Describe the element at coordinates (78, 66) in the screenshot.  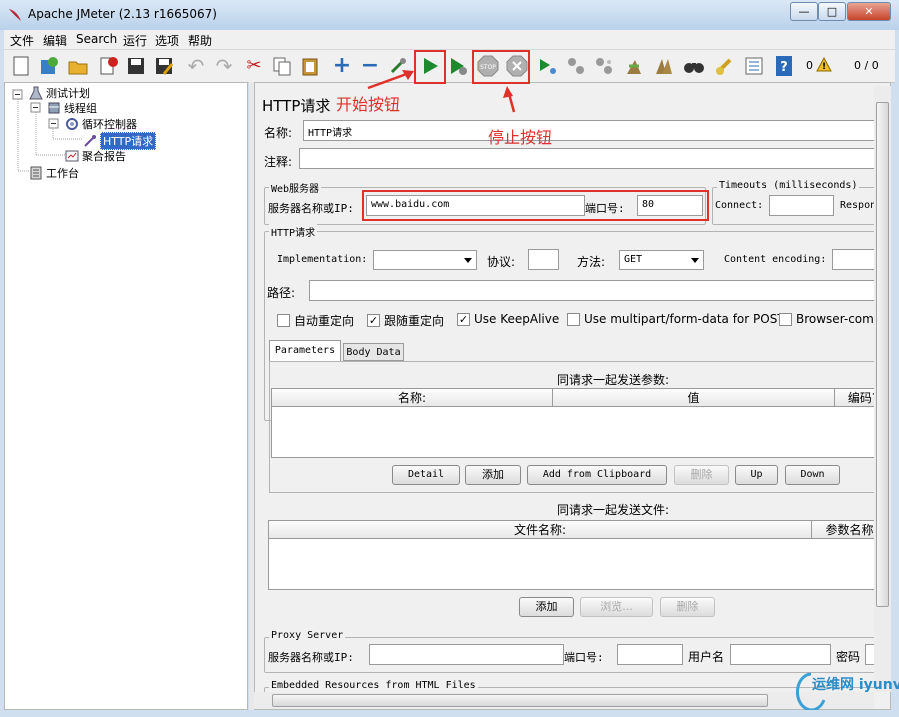
I see `open-icon` at that location.